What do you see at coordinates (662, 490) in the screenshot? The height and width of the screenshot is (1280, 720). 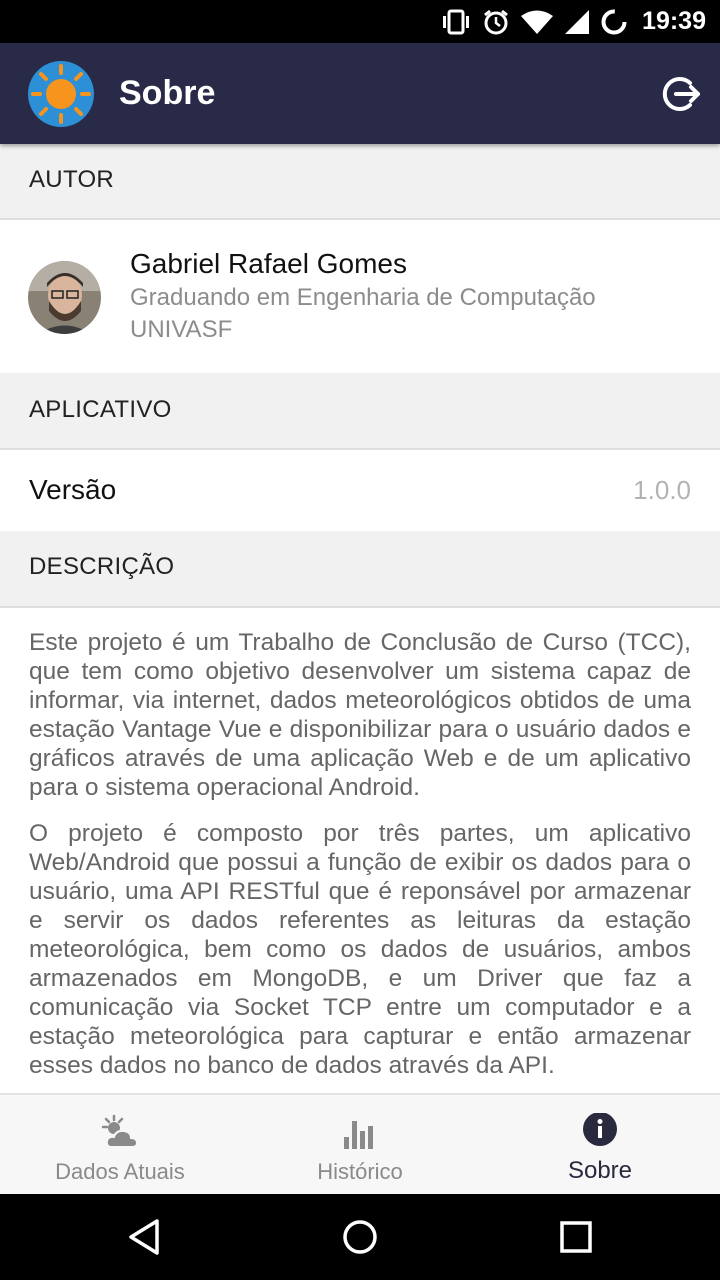 I see `version-value: 1.0.0` at bounding box center [662, 490].